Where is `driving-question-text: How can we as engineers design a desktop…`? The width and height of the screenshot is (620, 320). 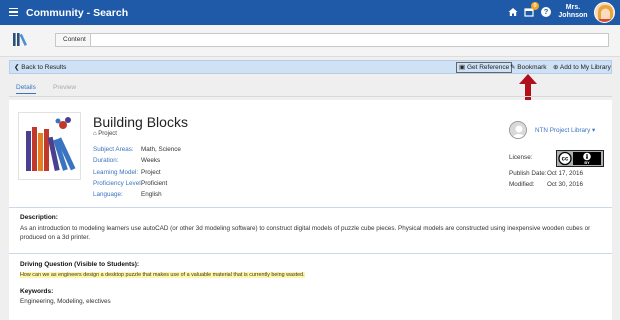 driving-question-text: How can we as engineers design a desktop… is located at coordinates (312, 275).